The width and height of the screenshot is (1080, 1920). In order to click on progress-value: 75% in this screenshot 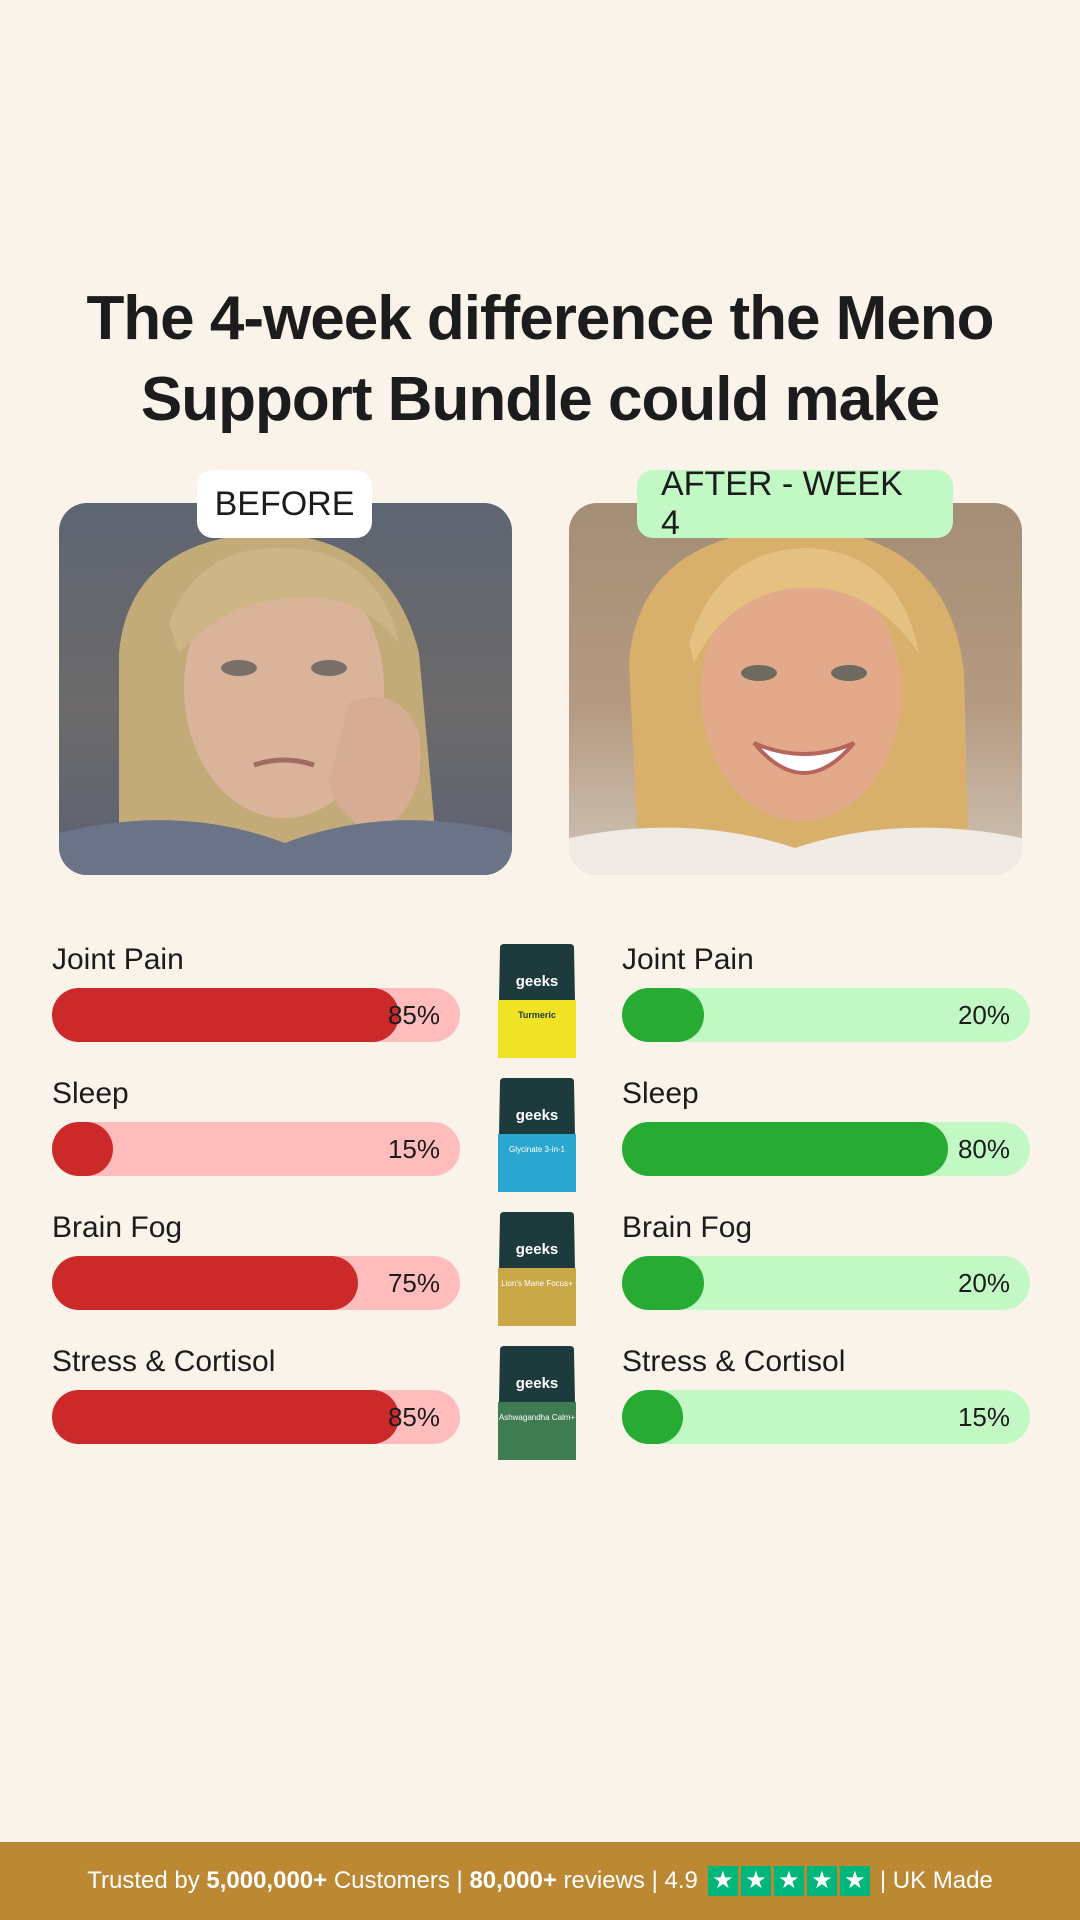, I will do `click(413, 1283)`.